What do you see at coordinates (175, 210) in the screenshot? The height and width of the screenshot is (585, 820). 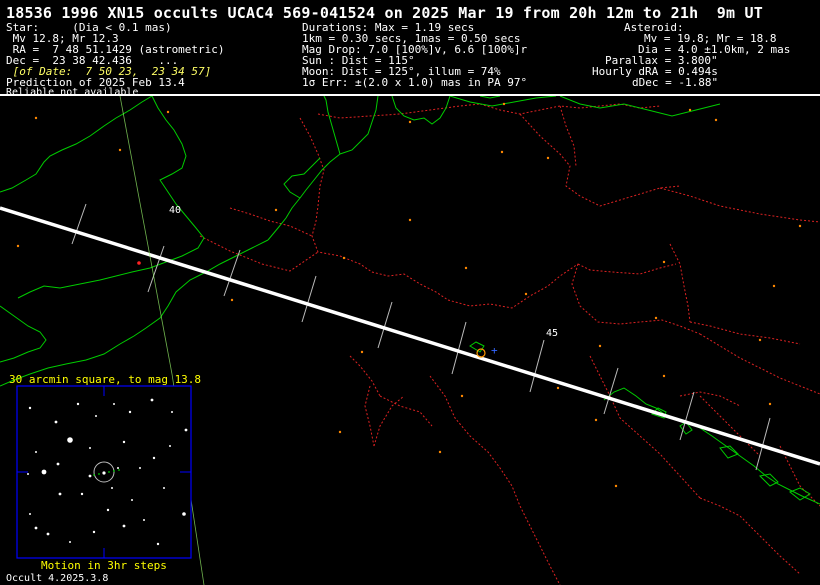 I see `time-label-40: 40` at bounding box center [175, 210].